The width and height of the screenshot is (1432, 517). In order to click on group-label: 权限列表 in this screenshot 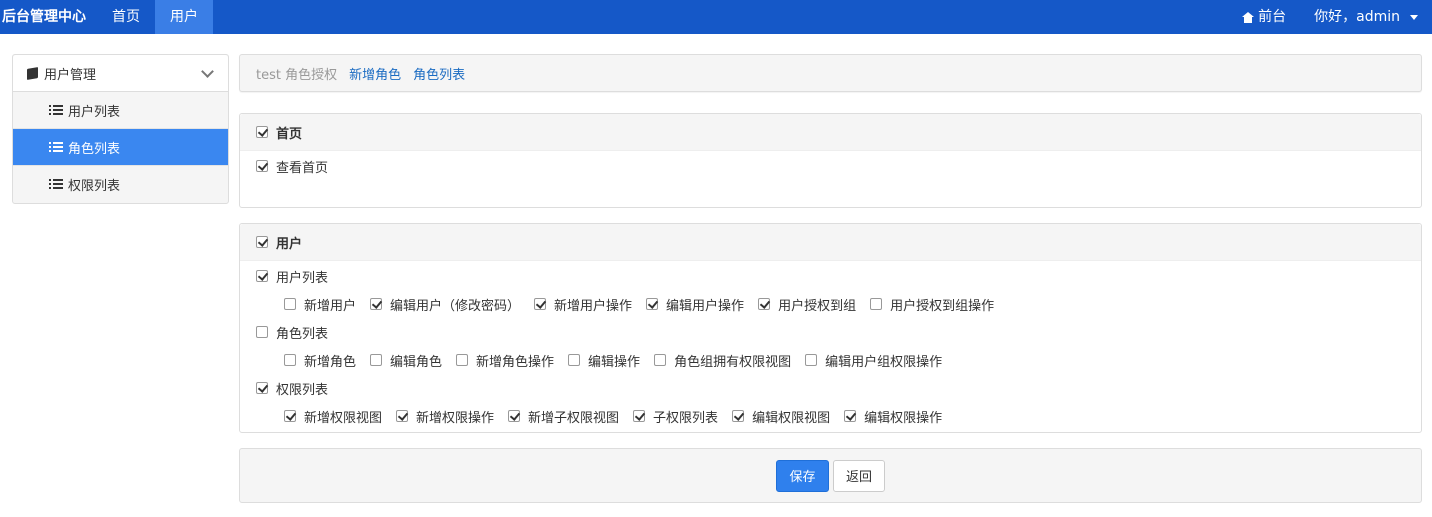, I will do `click(302, 390)`.